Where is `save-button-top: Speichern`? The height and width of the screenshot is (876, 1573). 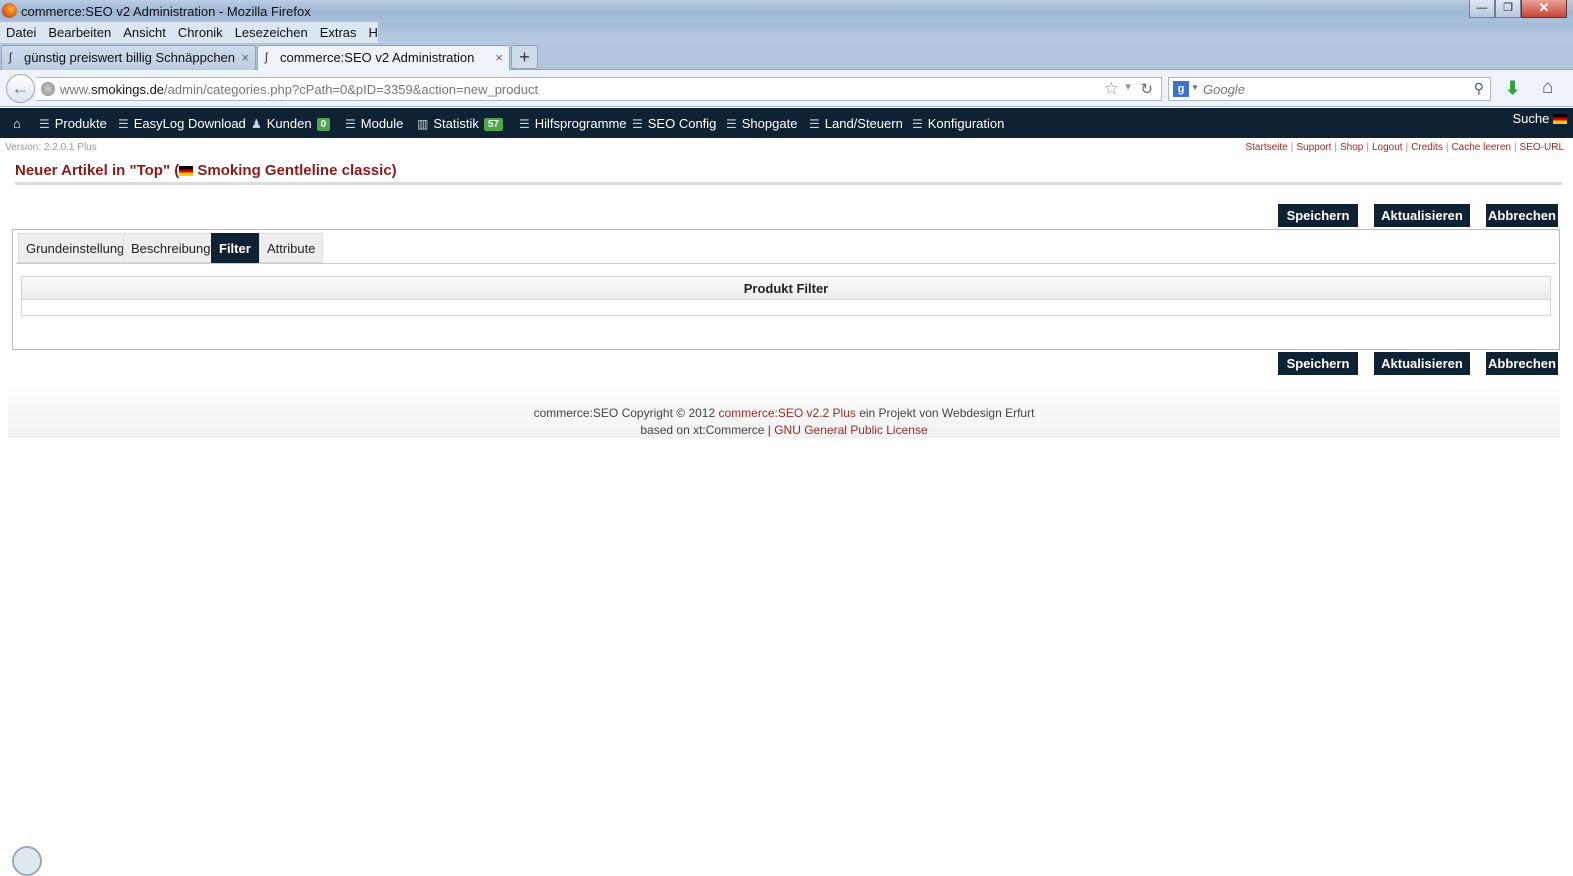
save-button-top: Speichern is located at coordinates (1318, 215).